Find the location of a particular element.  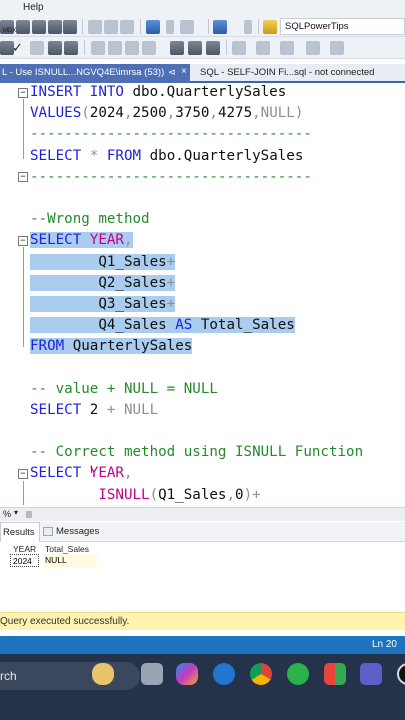

line-number: Ln 20 is located at coordinates (384, 644).